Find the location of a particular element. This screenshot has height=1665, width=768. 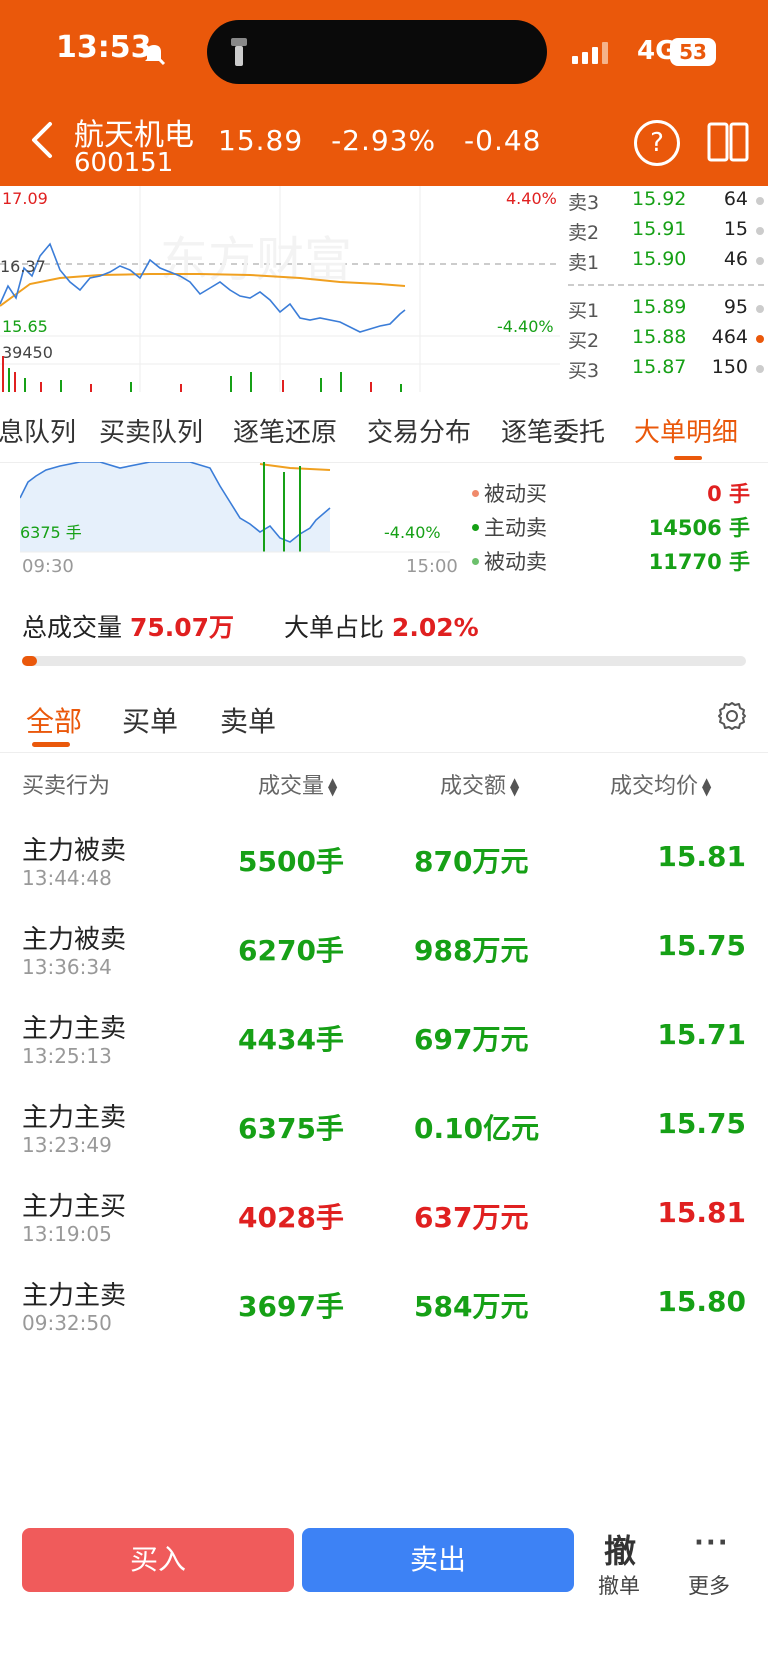

row-avg-price: 15.80 is located at coordinates (701, 1301).